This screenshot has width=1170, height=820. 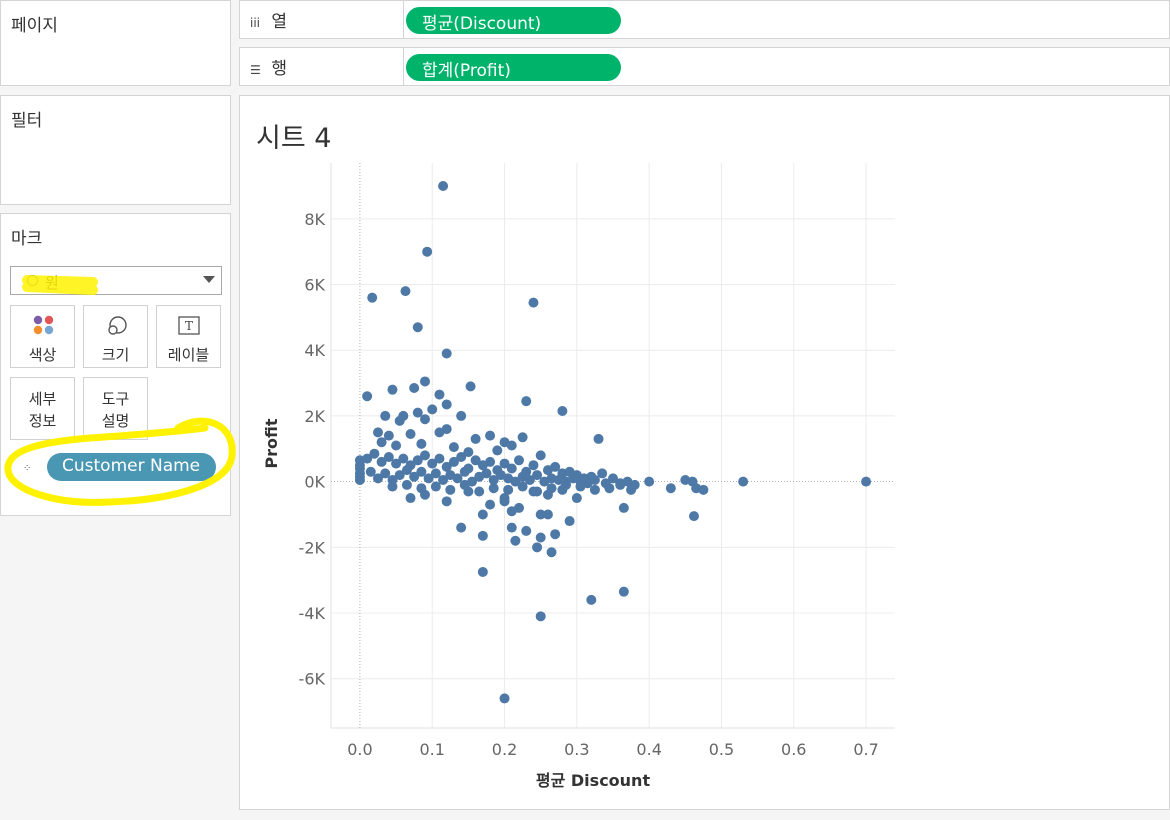 I want to click on rows-shelf: ☰ 행 합계(Profit), so click(x=704, y=66).